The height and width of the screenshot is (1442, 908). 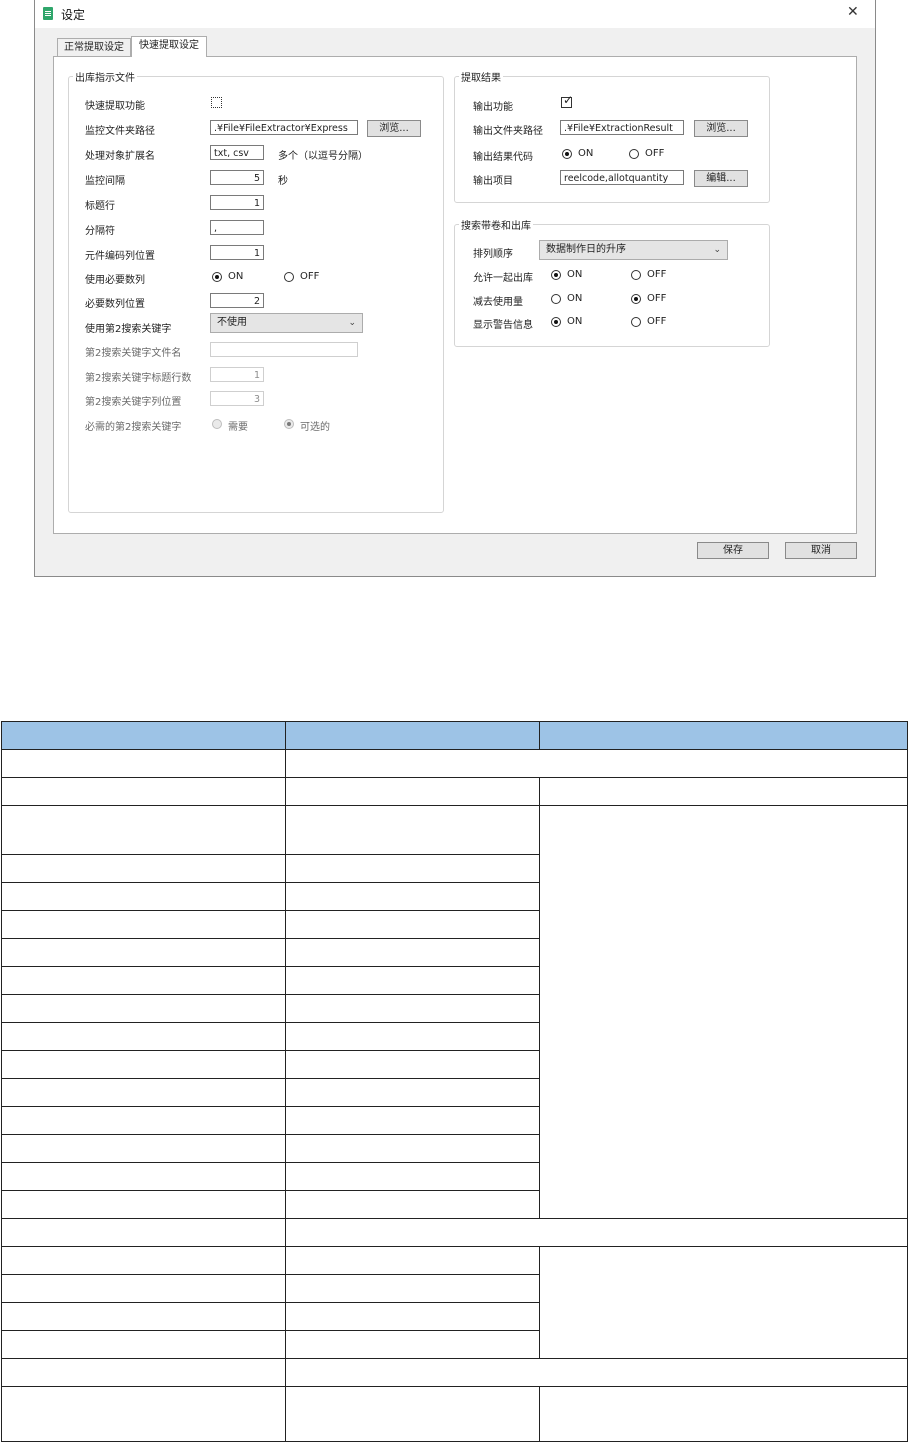 What do you see at coordinates (237, 374) in the screenshot?
I see `key2-header-input: 1` at bounding box center [237, 374].